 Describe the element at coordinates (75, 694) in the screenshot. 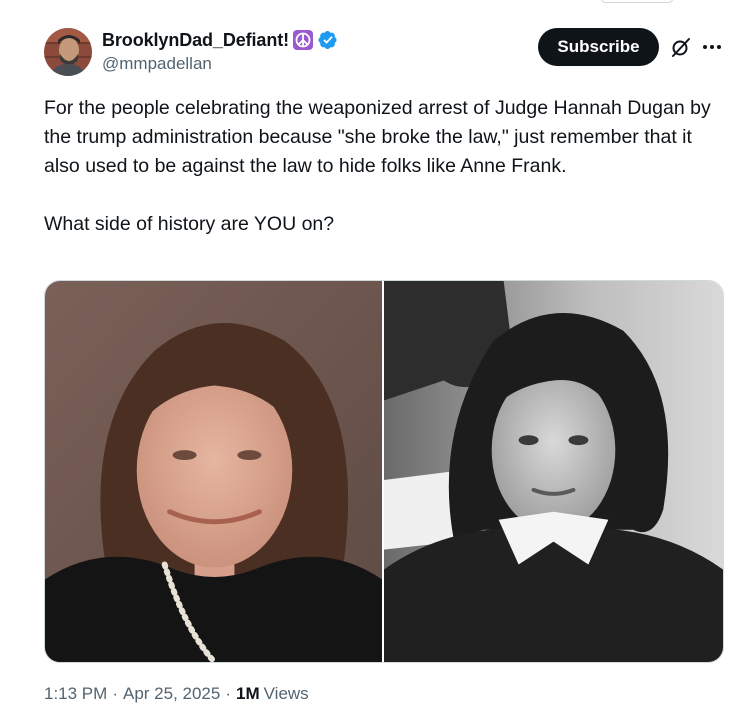

I see `timestamp-time: 1:13 PM` at that location.